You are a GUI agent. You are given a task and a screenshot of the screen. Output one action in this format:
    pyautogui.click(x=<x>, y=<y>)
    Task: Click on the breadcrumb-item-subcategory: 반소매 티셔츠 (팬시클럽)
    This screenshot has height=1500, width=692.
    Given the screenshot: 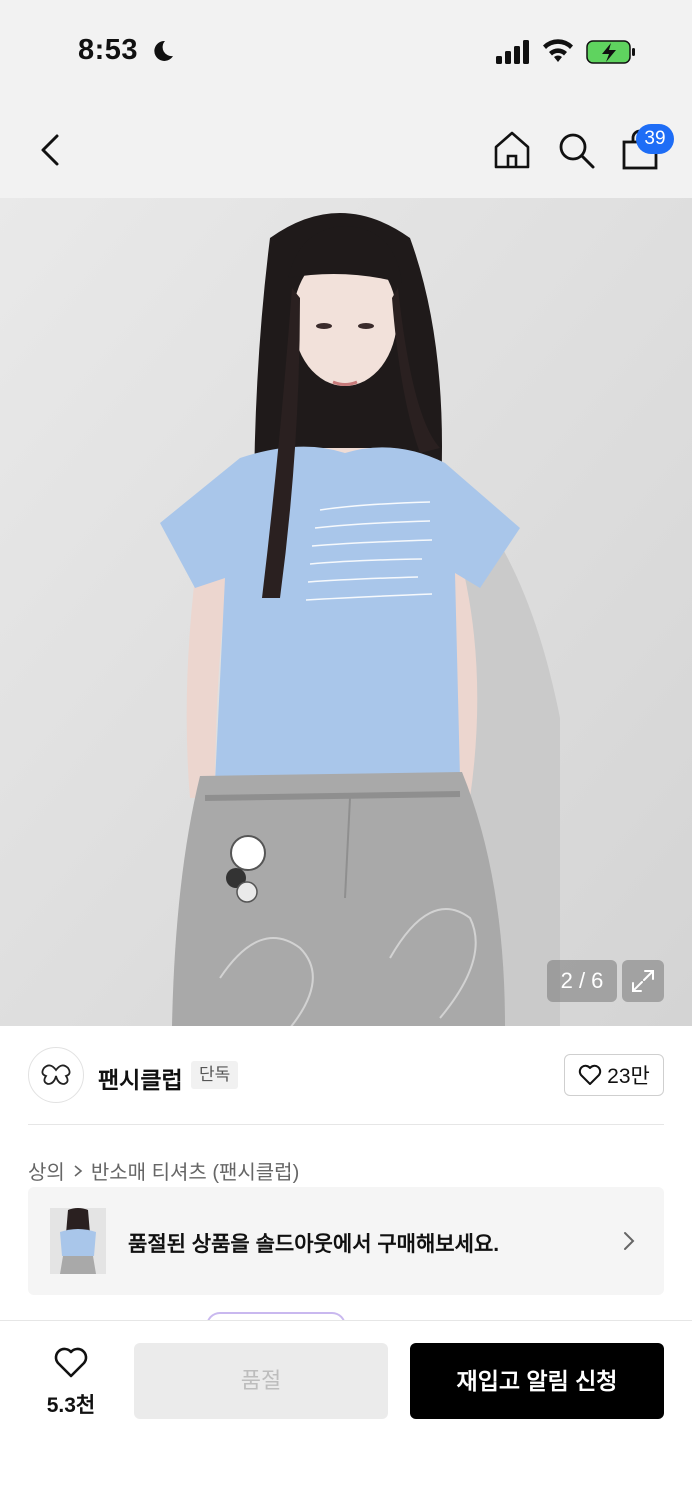 What is the action you would take?
    pyautogui.click(x=195, y=1170)
    